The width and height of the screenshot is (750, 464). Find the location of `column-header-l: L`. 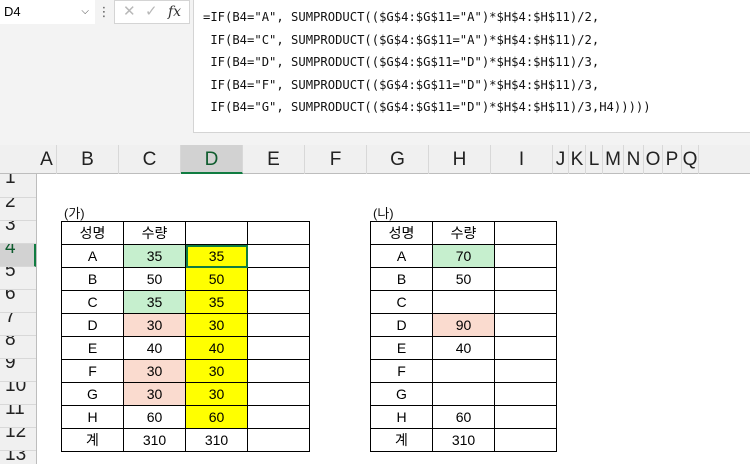

column-header-l: L is located at coordinates (594, 159).